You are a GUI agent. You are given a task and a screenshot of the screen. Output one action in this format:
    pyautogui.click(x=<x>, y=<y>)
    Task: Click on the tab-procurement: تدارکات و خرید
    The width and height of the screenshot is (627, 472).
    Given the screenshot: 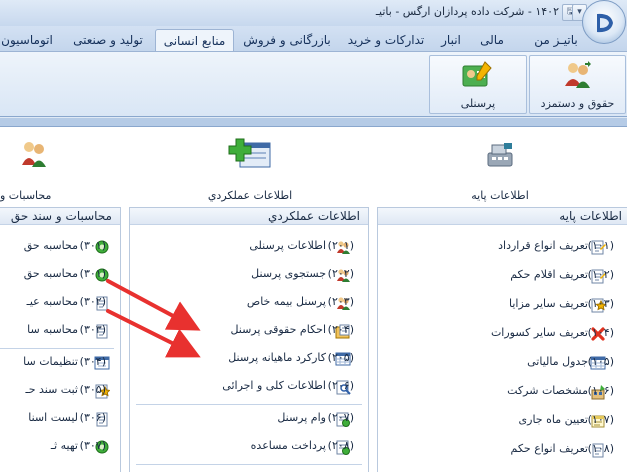 What is the action you would take?
    pyautogui.click(x=386, y=40)
    